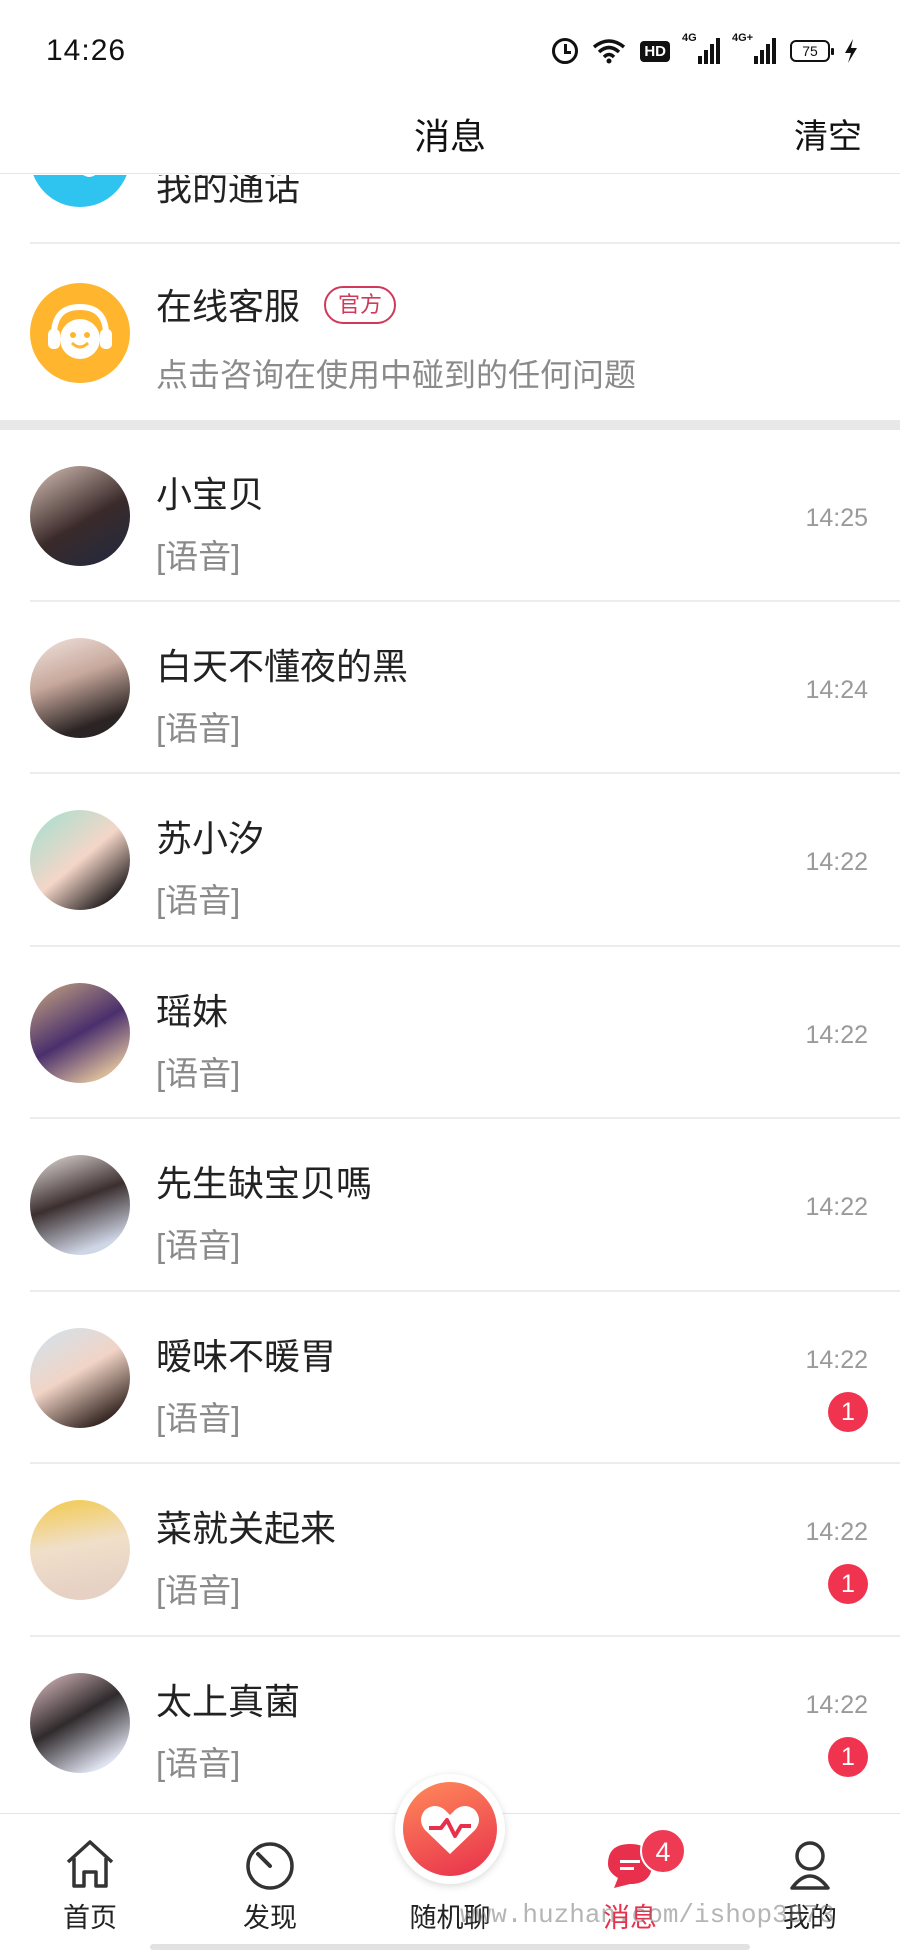 The width and height of the screenshot is (900, 1950). Describe the element at coordinates (282, 666) in the screenshot. I see `contact-name: 白天不懂夜的黑` at that location.